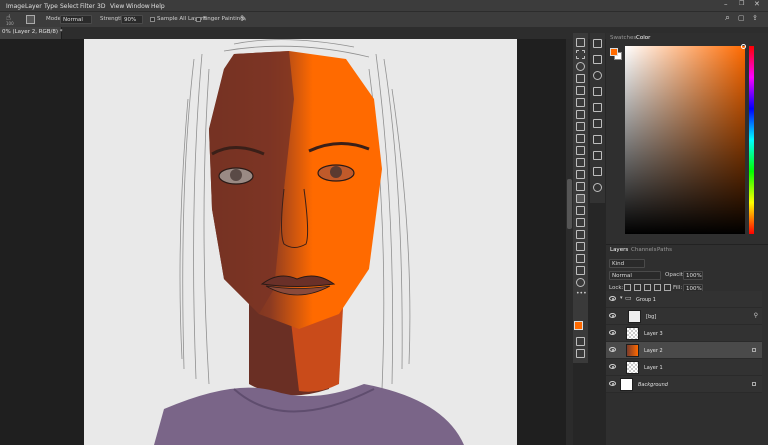 This screenshot has height=445, width=768. Describe the element at coordinates (580, 150) in the screenshot. I see `clone-stamp-tool-icon` at that location.